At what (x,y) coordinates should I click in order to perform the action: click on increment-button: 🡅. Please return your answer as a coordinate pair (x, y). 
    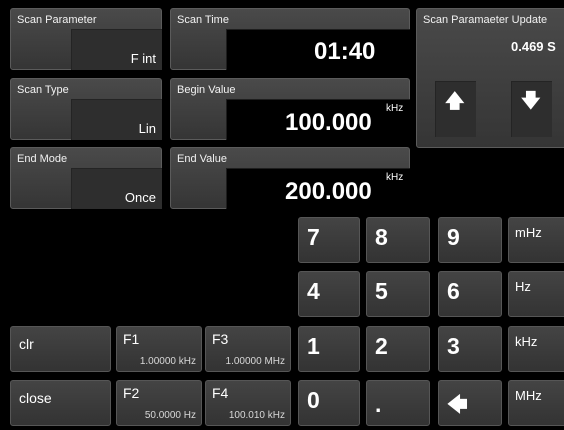
    Looking at the image, I should click on (455, 109).